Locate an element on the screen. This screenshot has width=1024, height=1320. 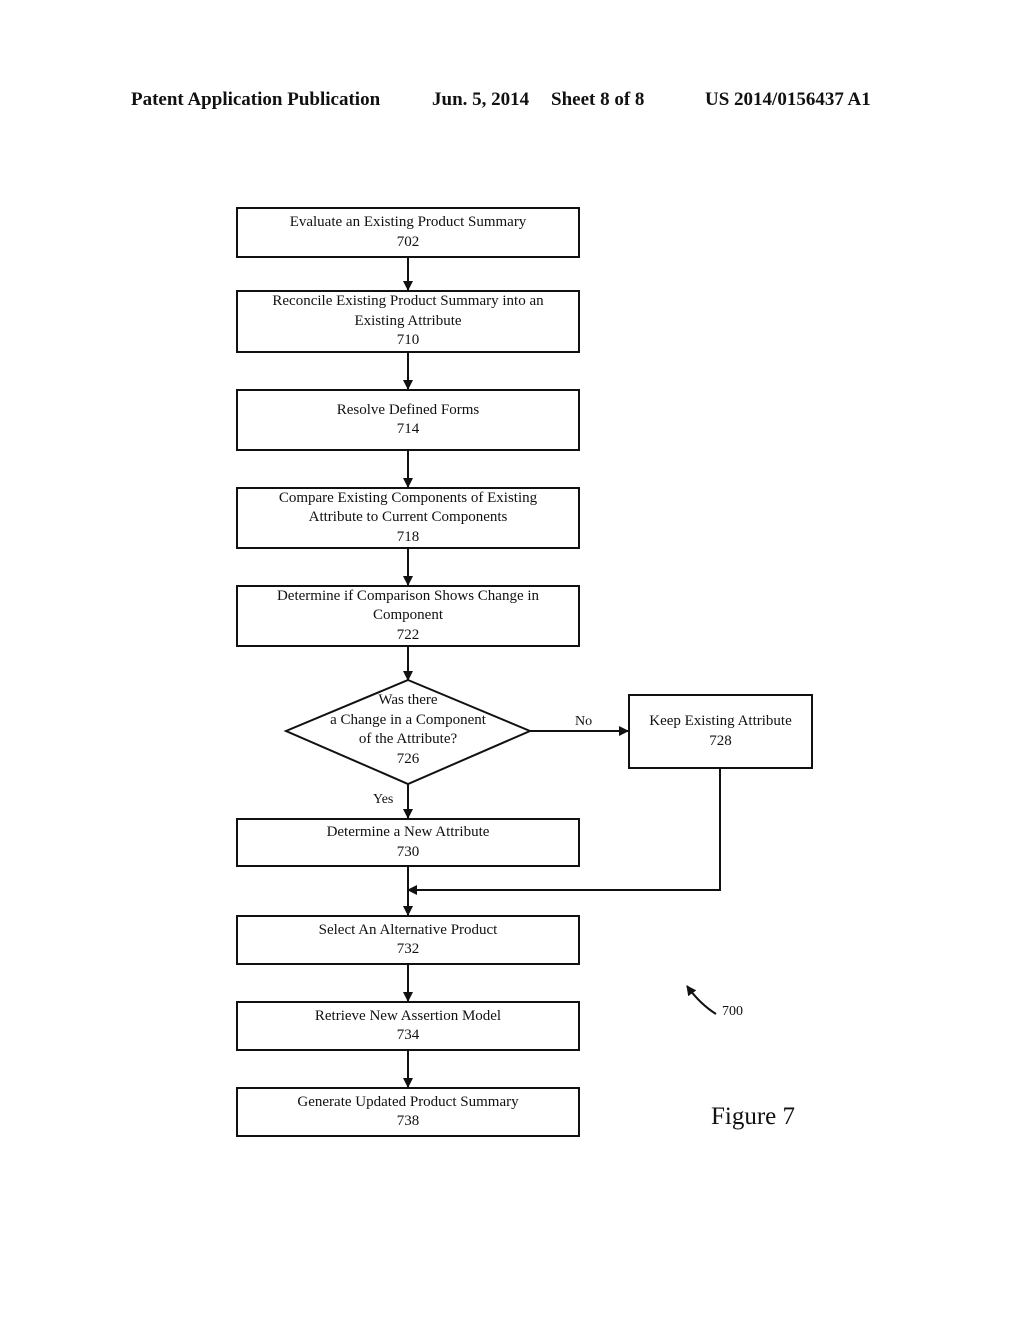
step-text: Compare Existing Components of Existing is located at coordinates (408, 497).